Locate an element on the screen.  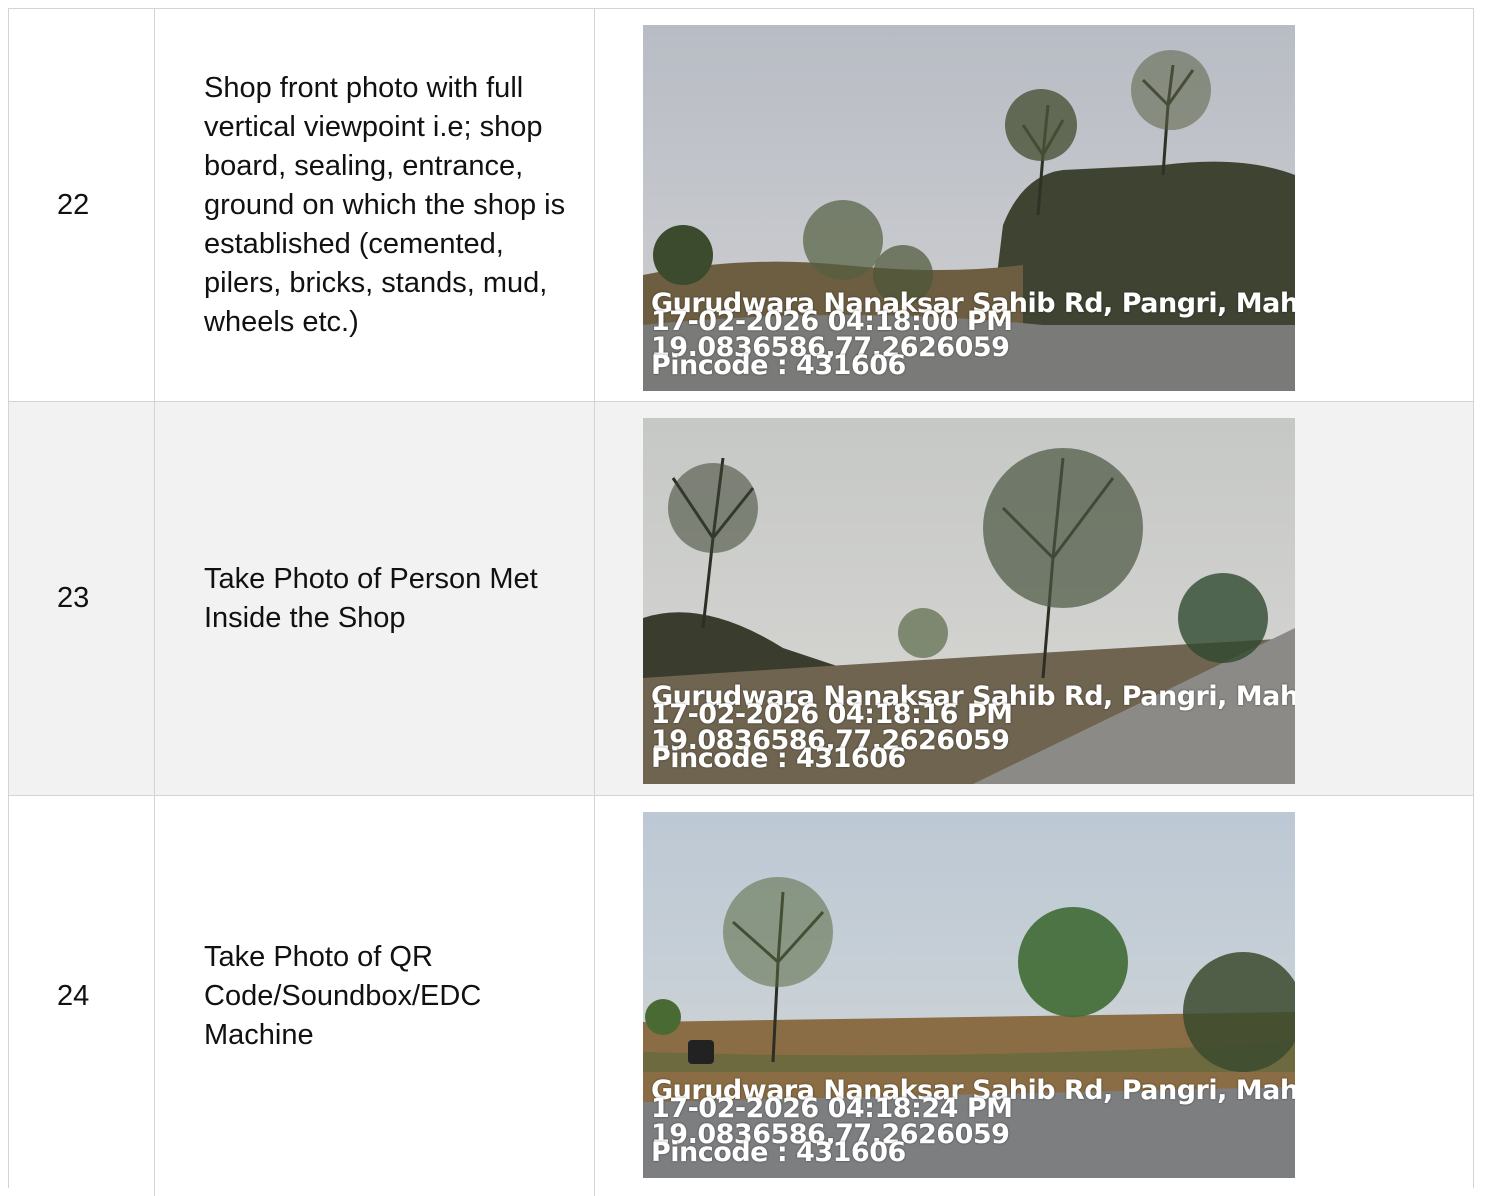
row-number: 24 is located at coordinates (82, 996).